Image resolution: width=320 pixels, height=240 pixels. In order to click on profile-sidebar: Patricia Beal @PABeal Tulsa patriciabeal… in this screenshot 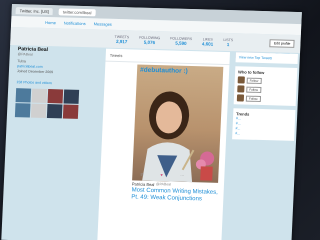, I will do `click(55, 82)`.